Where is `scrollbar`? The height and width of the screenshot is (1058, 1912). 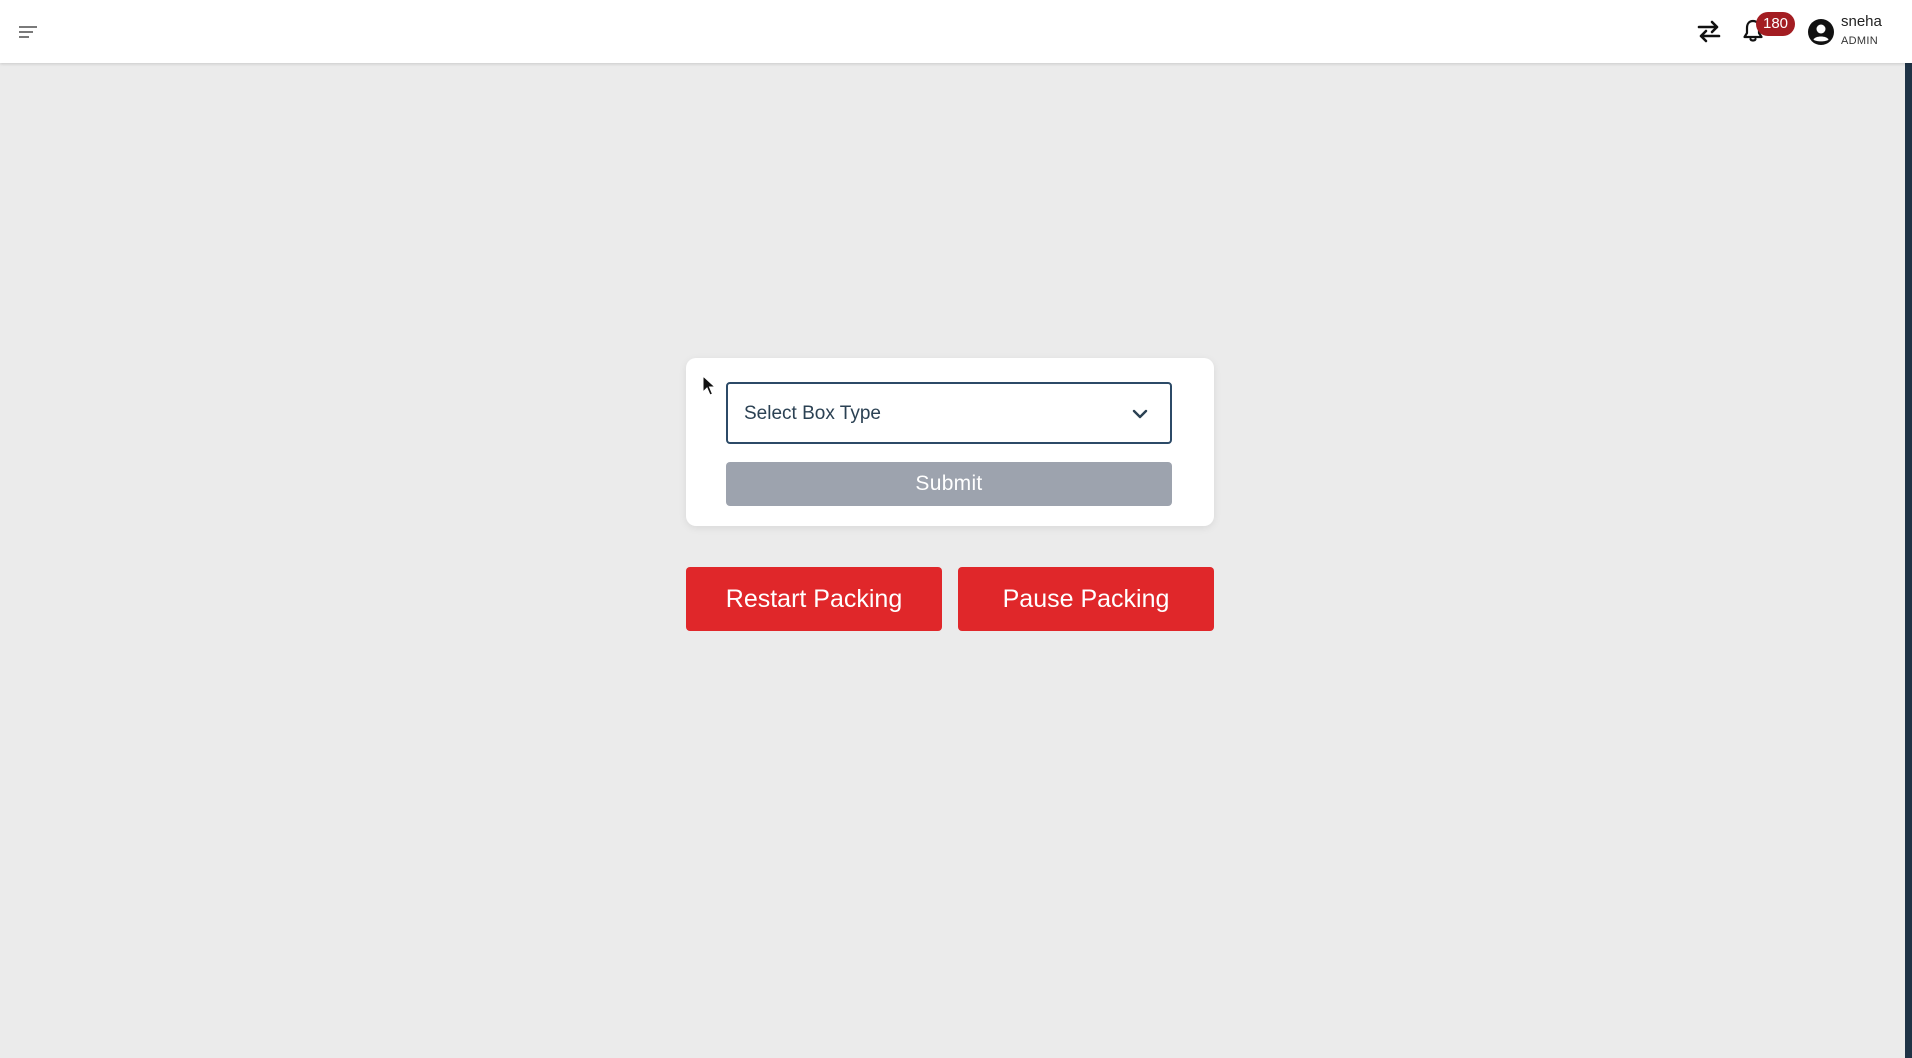 scrollbar is located at coordinates (1908, 560).